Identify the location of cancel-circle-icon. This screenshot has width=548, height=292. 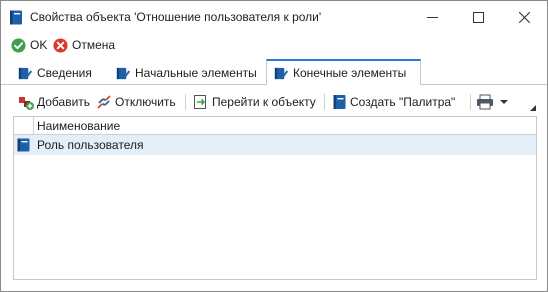
(60, 45).